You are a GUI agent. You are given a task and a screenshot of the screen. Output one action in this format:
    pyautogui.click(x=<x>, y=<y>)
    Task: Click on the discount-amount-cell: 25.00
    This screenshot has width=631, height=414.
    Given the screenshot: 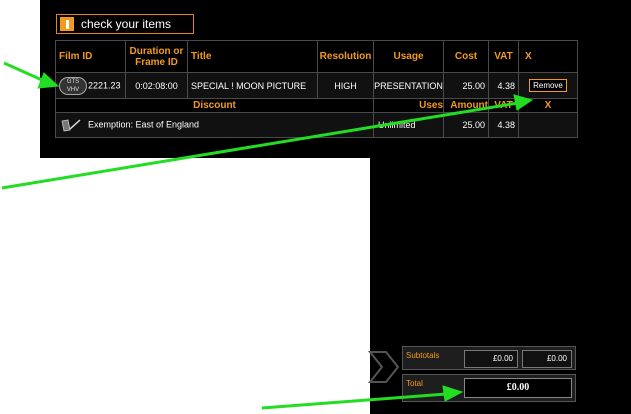 What is the action you would take?
    pyautogui.click(x=466, y=125)
    